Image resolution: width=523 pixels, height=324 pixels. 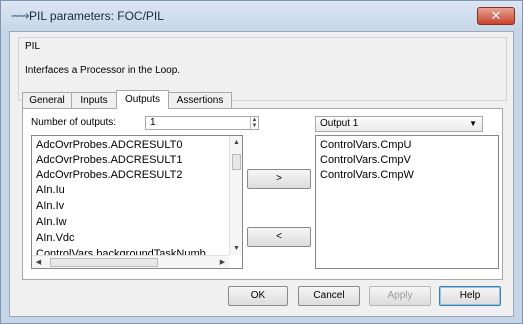 I want to click on num-outputs-label: Number of outputs:, so click(x=74, y=122).